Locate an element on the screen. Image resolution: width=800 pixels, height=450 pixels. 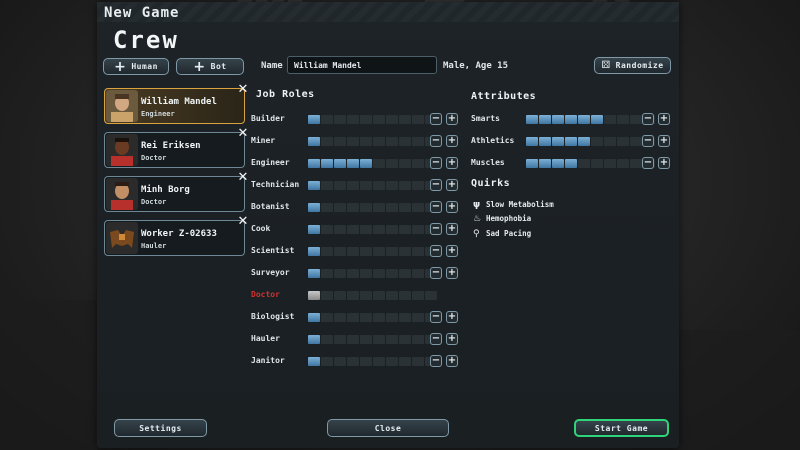
add-human-button: + Human is located at coordinates (136, 66).